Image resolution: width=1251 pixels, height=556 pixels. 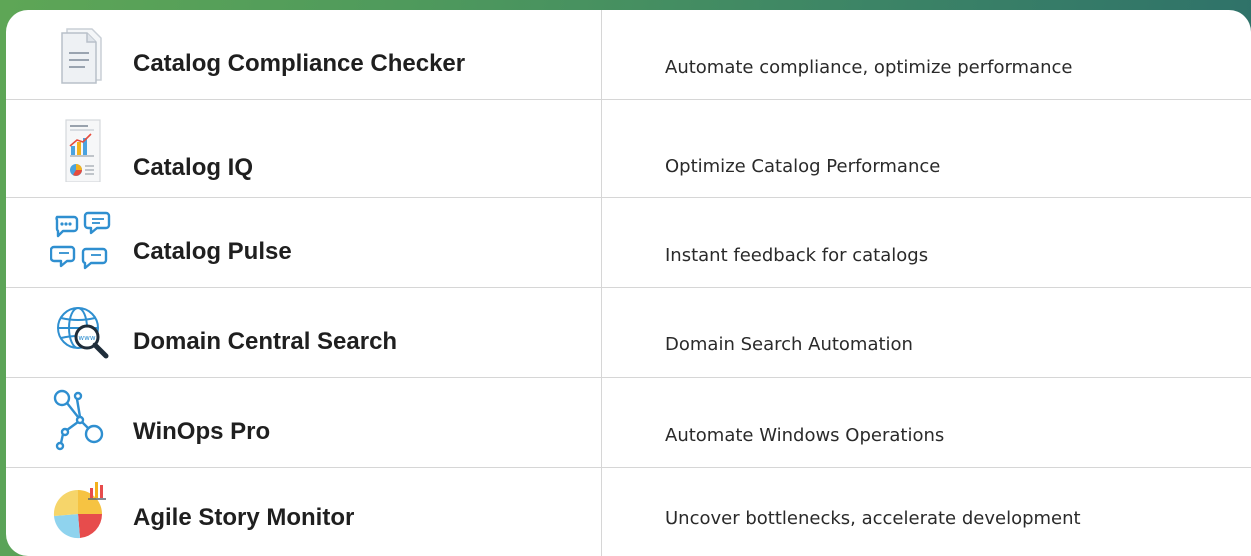 What do you see at coordinates (212, 251) in the screenshot?
I see `product-name: Catalog Pulse` at bounding box center [212, 251].